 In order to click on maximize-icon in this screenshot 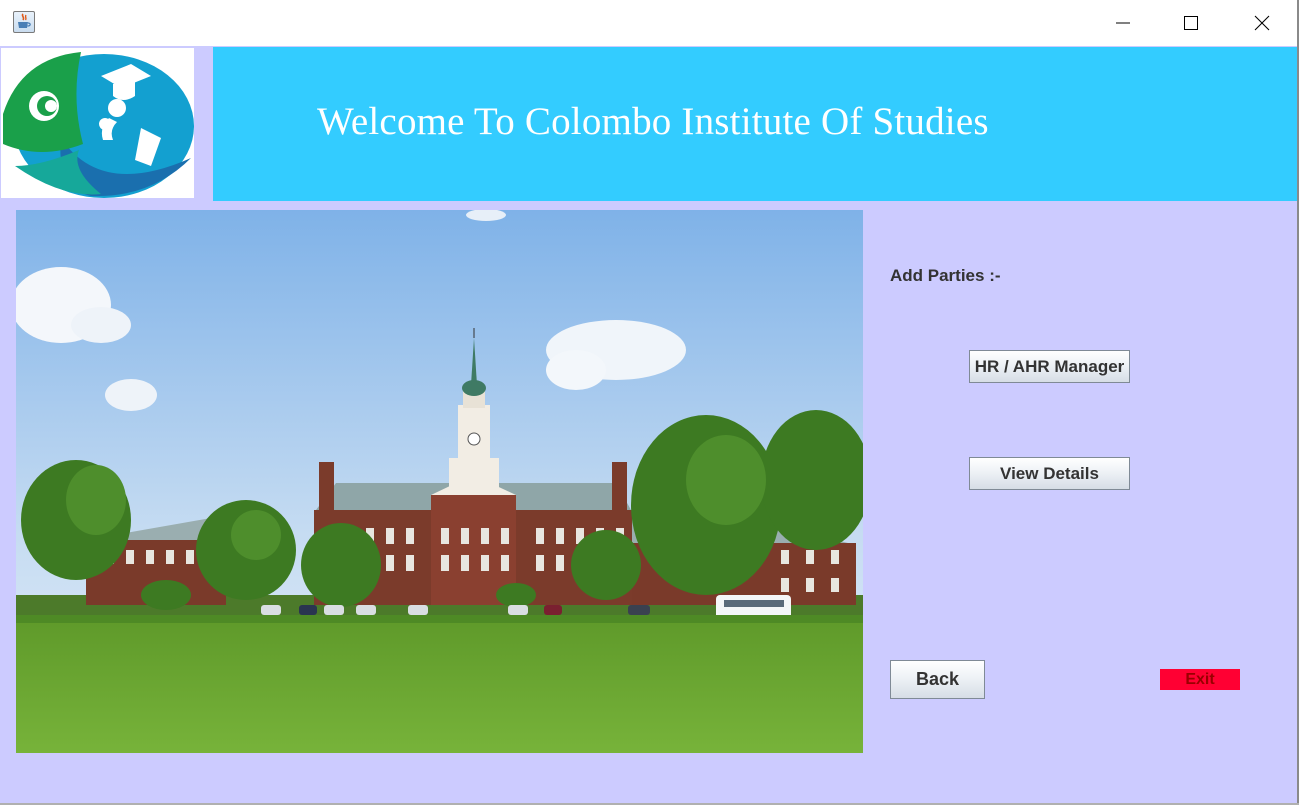, I will do `click(1191, 23)`.